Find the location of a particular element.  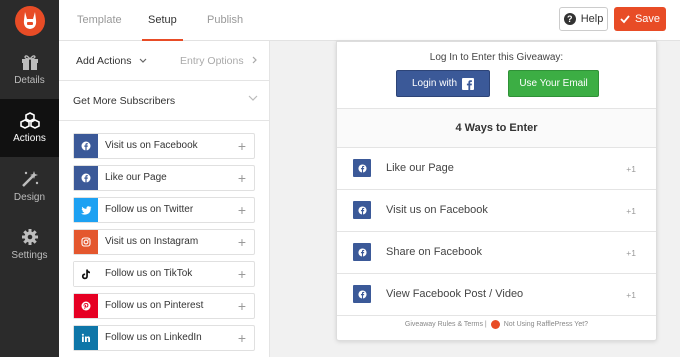

action-label: Visit us on Instagram is located at coordinates (152, 241).